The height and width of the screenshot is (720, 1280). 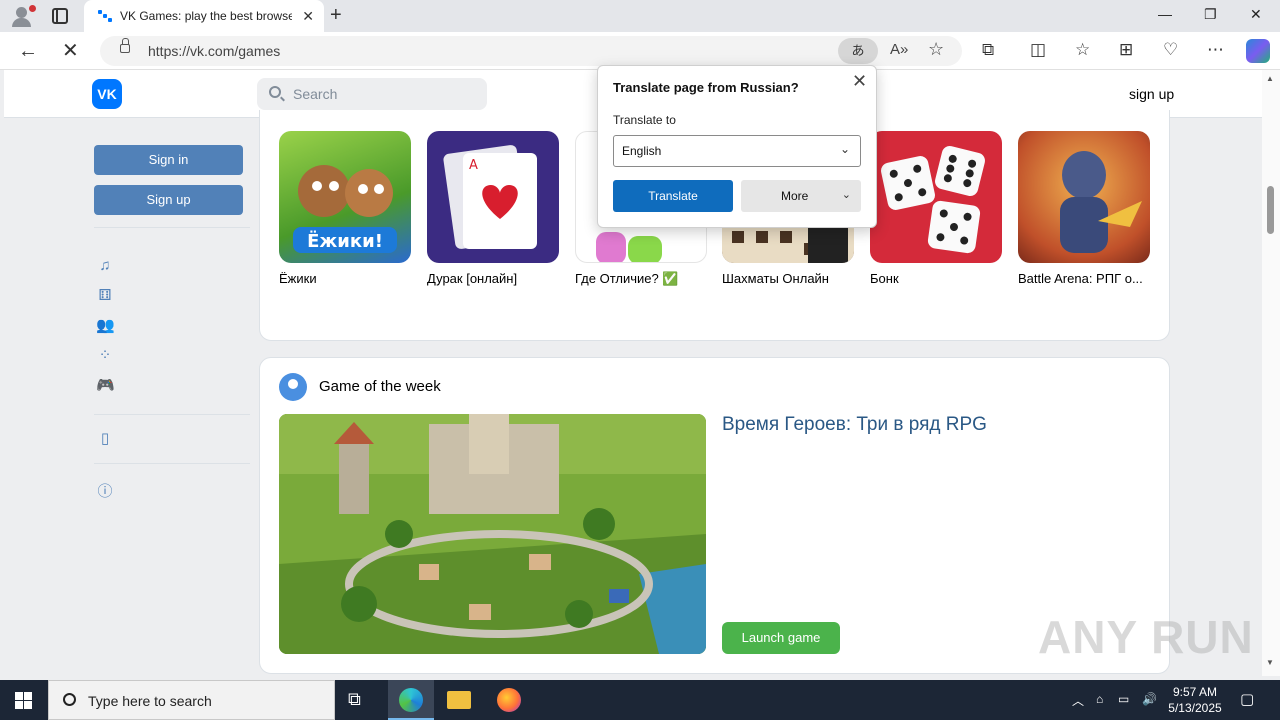 What do you see at coordinates (172, 322) in the screenshot?
I see `left-sidebar: Sign in Sign up ♫ ⚅ 👥 ⁘ 🎮 ▯ ⓘ` at bounding box center [172, 322].